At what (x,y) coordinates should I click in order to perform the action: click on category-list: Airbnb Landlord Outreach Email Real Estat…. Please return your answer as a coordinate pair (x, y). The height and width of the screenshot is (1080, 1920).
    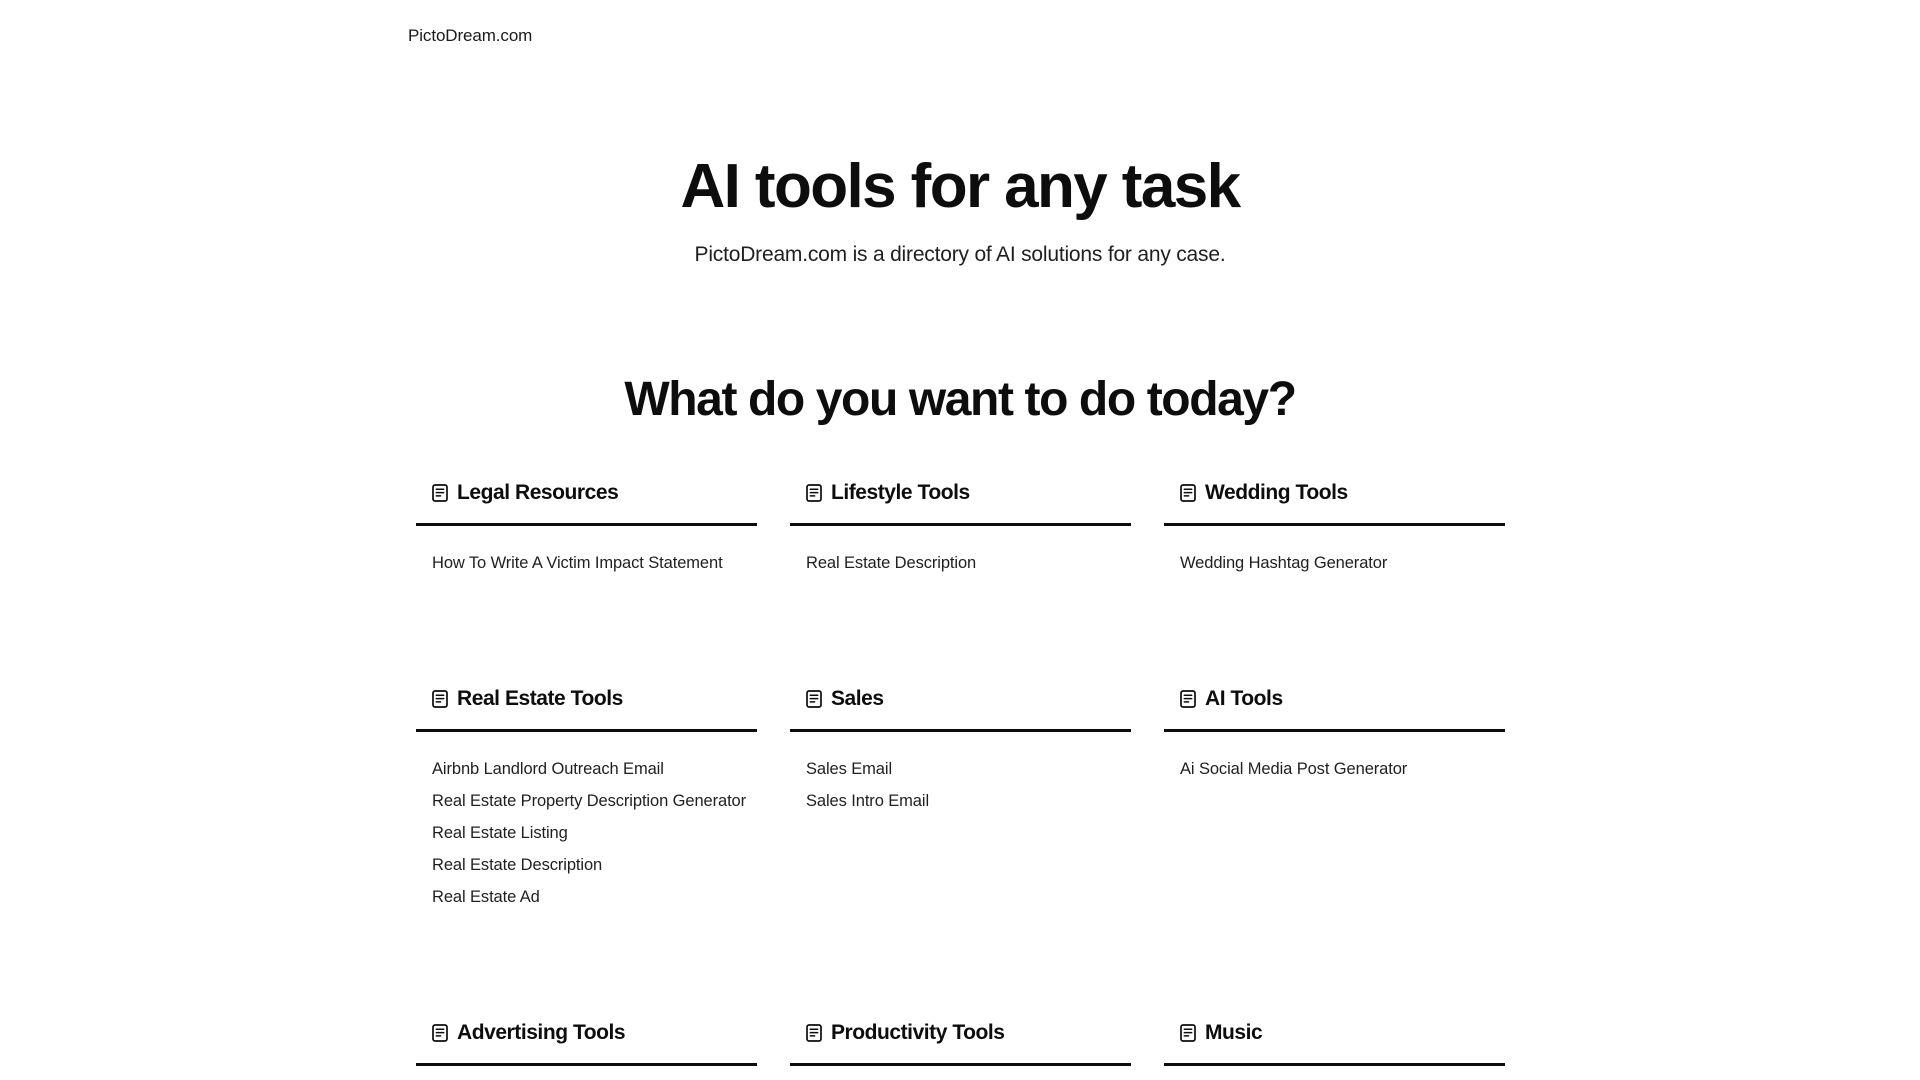
    Looking at the image, I should click on (586, 833).